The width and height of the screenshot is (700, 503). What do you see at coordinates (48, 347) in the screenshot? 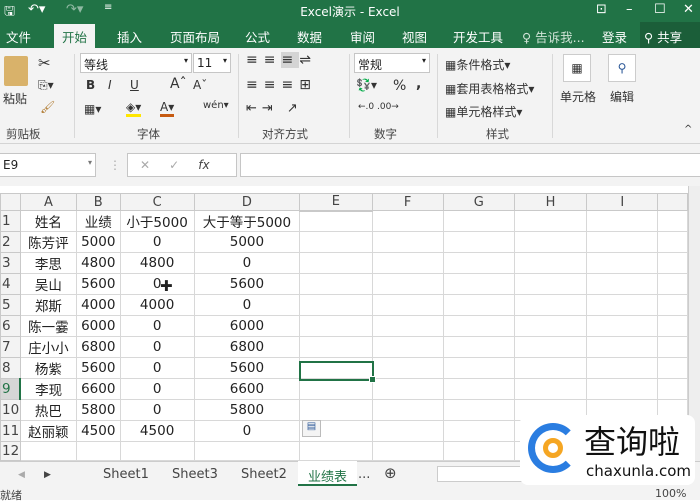
I see `cell: 庄小小` at bounding box center [48, 347].